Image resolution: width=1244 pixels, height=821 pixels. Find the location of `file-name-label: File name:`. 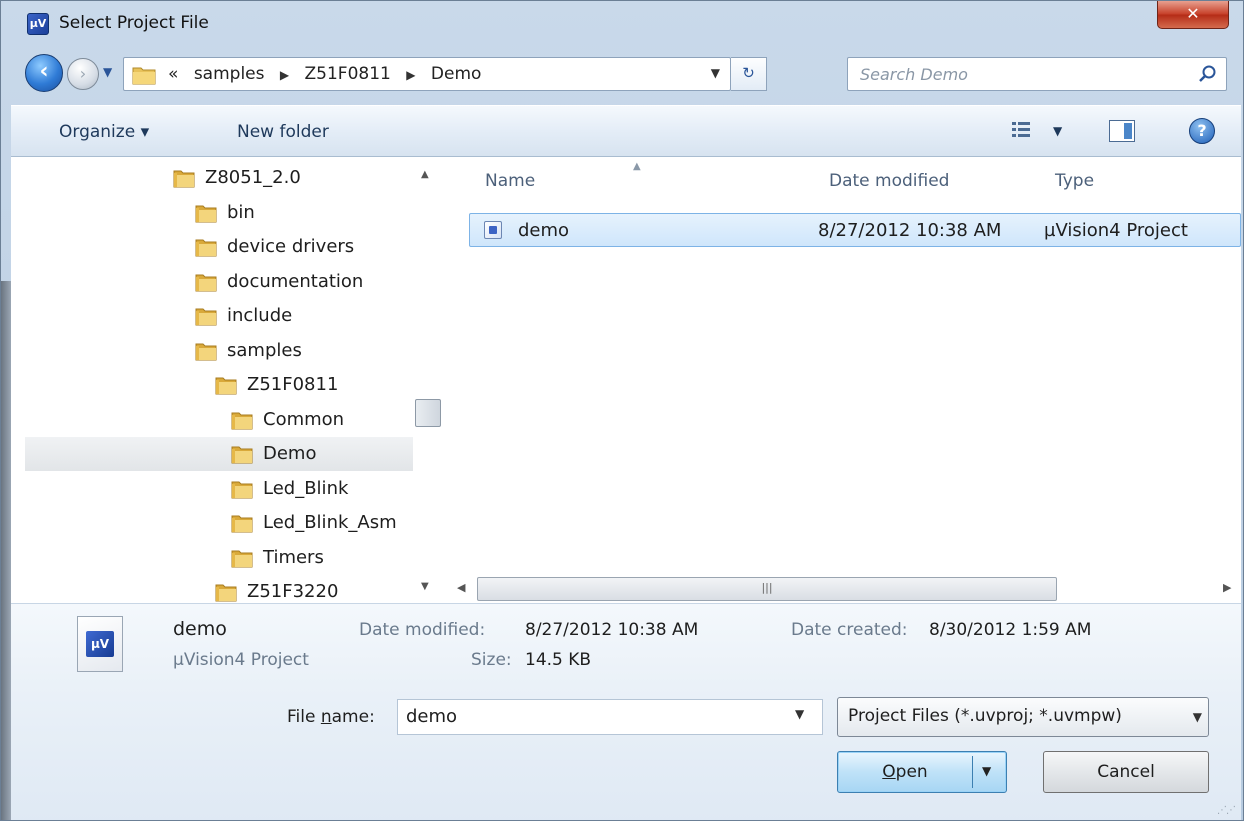

file-name-label: File name: is located at coordinates (331, 717).